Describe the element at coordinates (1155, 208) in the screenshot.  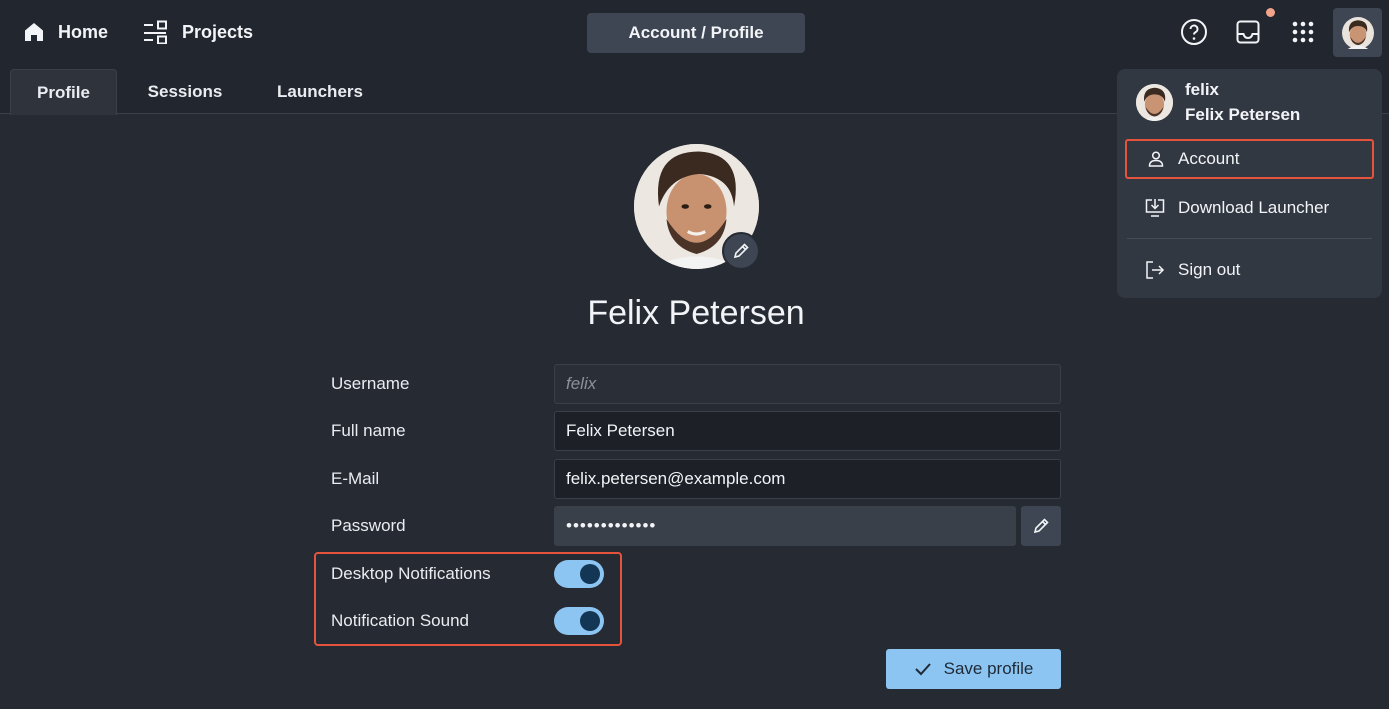
I see `download-monitor-icon` at that location.